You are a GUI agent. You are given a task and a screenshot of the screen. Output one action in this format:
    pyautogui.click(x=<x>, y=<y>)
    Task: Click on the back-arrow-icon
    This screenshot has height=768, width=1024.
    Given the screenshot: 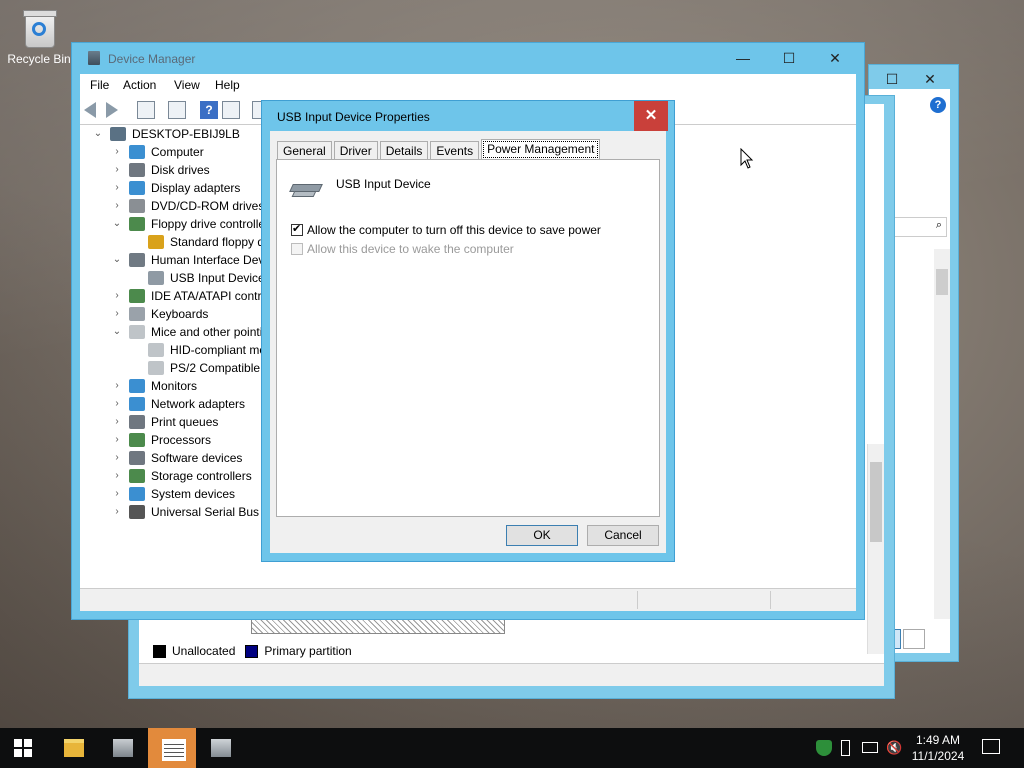 What is the action you would take?
    pyautogui.click(x=90, y=110)
    